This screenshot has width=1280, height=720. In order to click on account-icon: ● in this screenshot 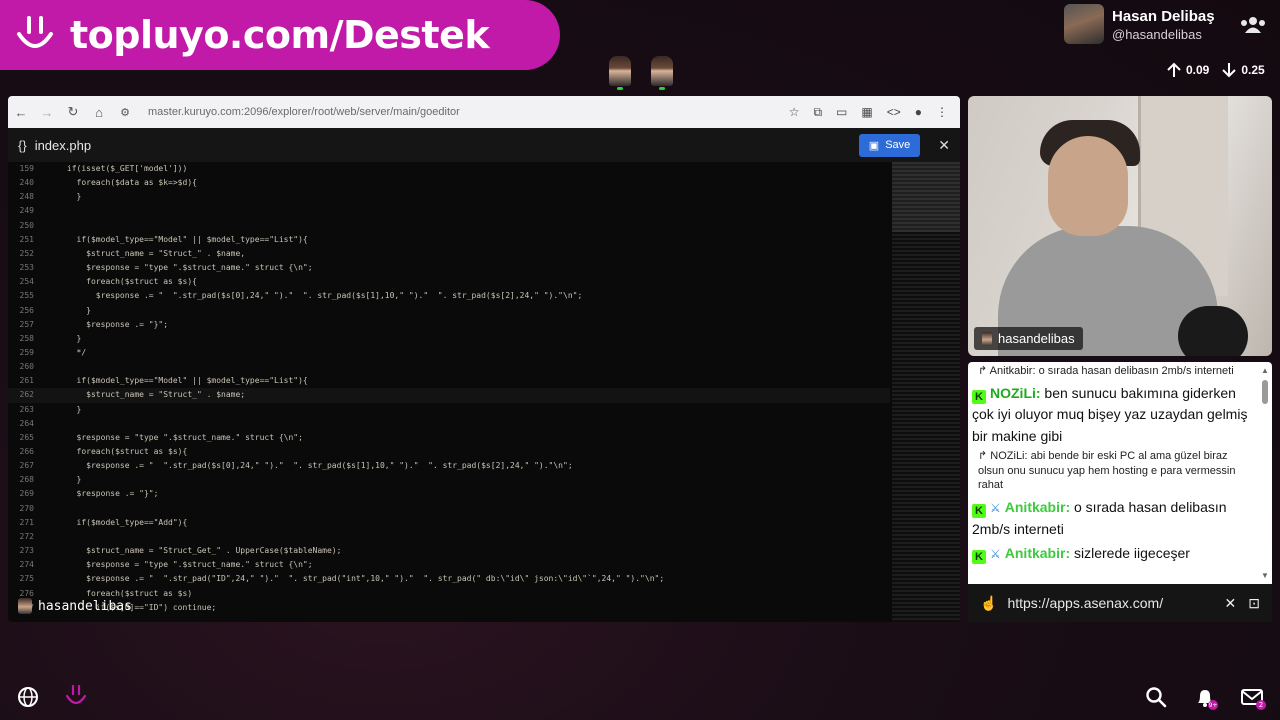, I will do `click(918, 112)`.